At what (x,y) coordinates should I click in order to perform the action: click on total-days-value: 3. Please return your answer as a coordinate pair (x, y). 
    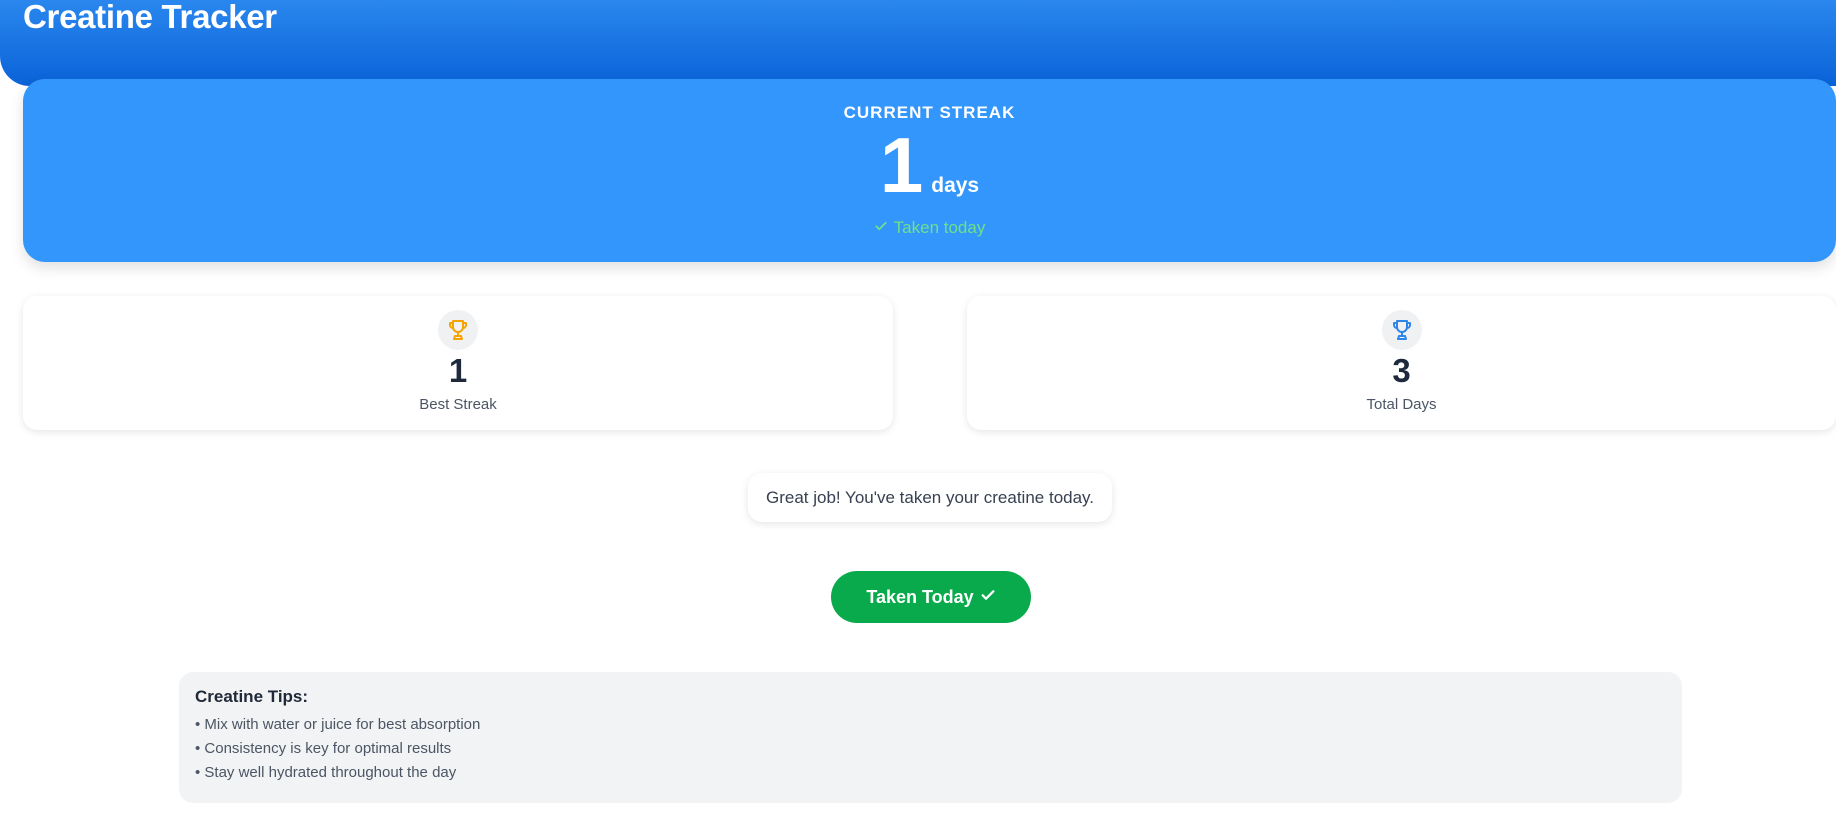
    Looking at the image, I should click on (1401, 370).